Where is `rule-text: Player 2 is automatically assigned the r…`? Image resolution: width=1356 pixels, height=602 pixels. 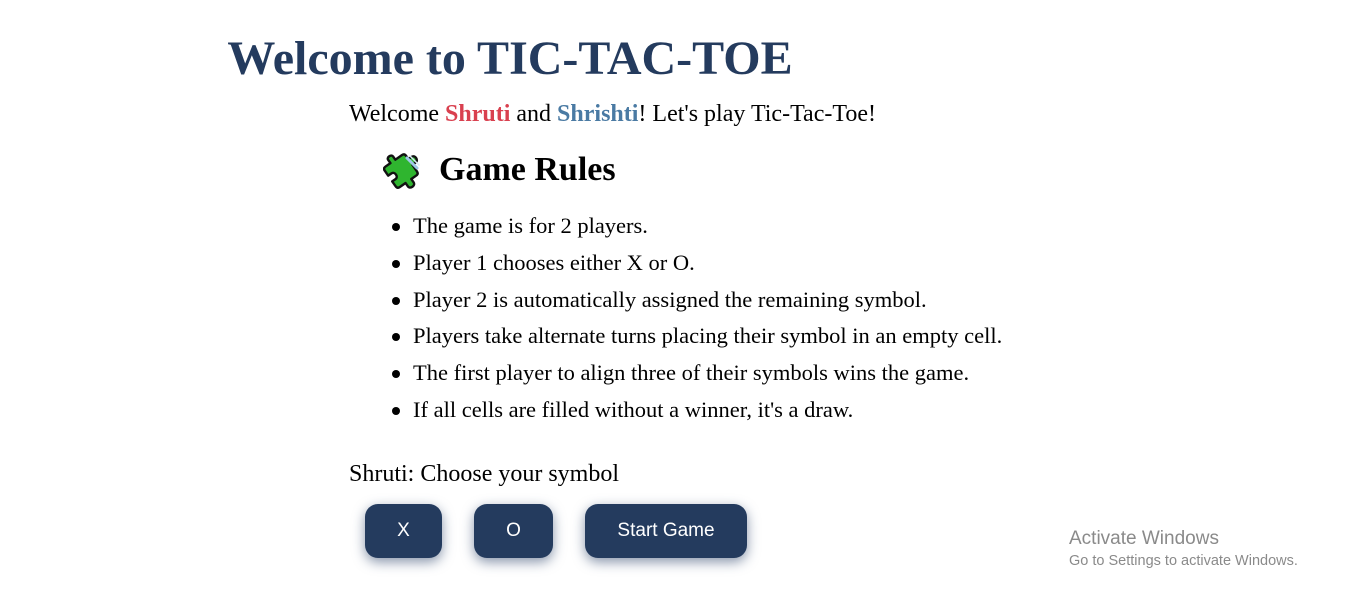 rule-text: Player 2 is automatically assigned the r… is located at coordinates (670, 299).